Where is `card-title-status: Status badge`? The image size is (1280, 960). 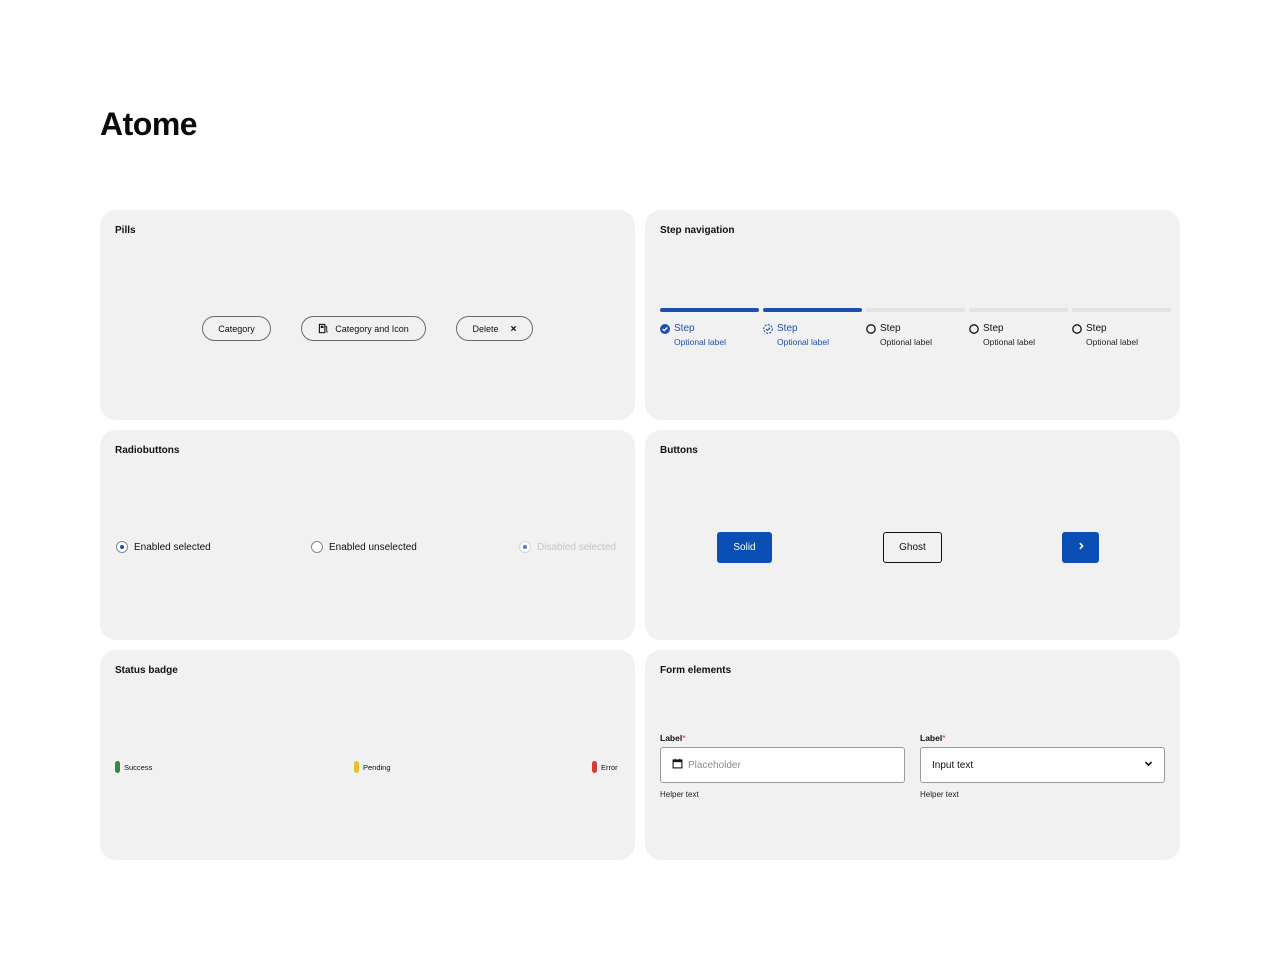 card-title-status: Status badge is located at coordinates (146, 670).